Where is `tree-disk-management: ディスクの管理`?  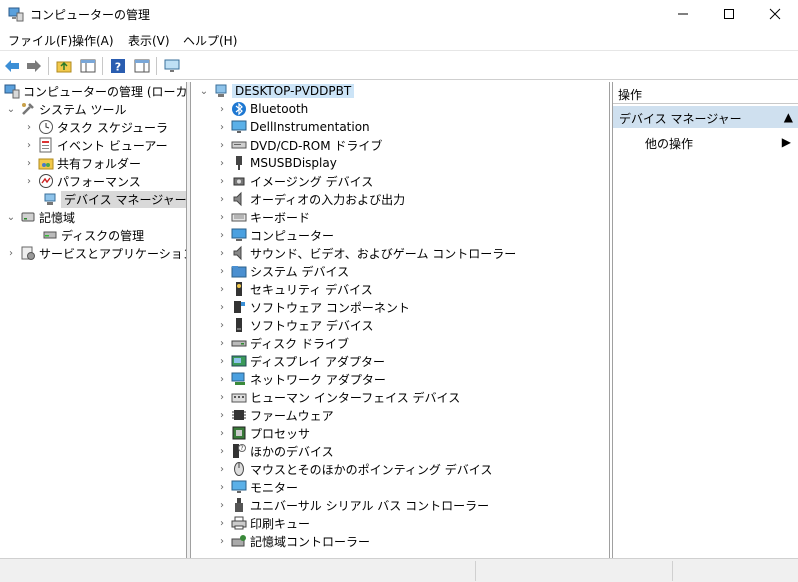
tree-disk-management: ディスクの管理 is located at coordinates (91, 235).